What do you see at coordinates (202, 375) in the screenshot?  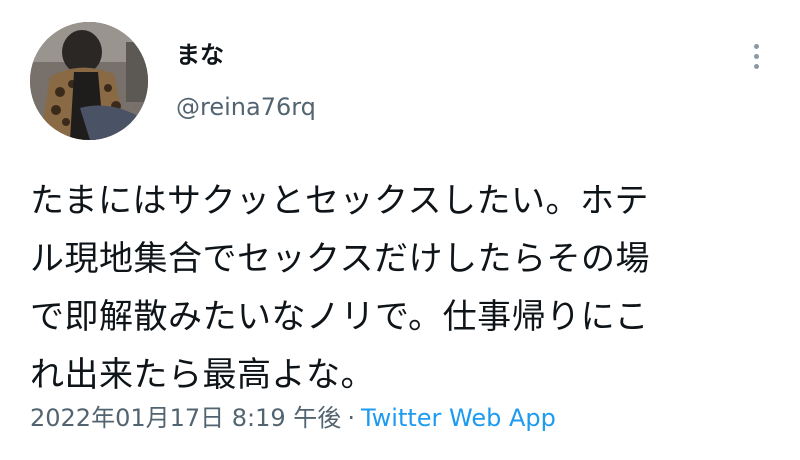 I see `tweet-text-line: れ出来たら最高よな。` at bounding box center [202, 375].